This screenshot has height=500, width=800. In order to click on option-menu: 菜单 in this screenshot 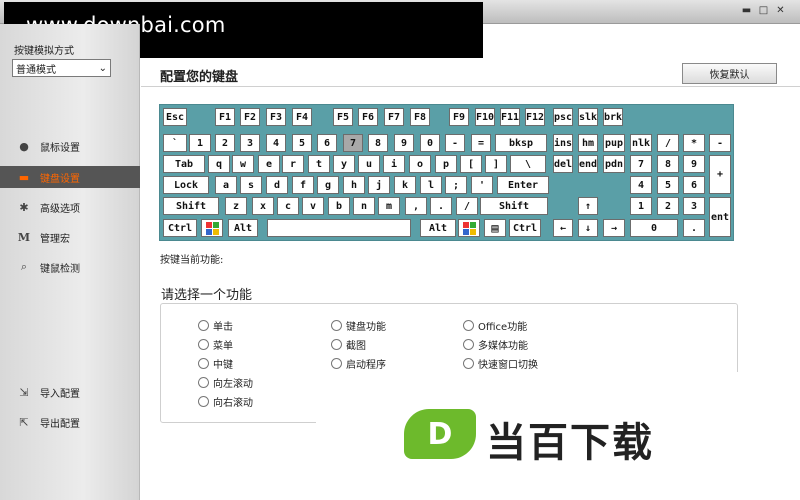, I will do `click(215, 344)`.